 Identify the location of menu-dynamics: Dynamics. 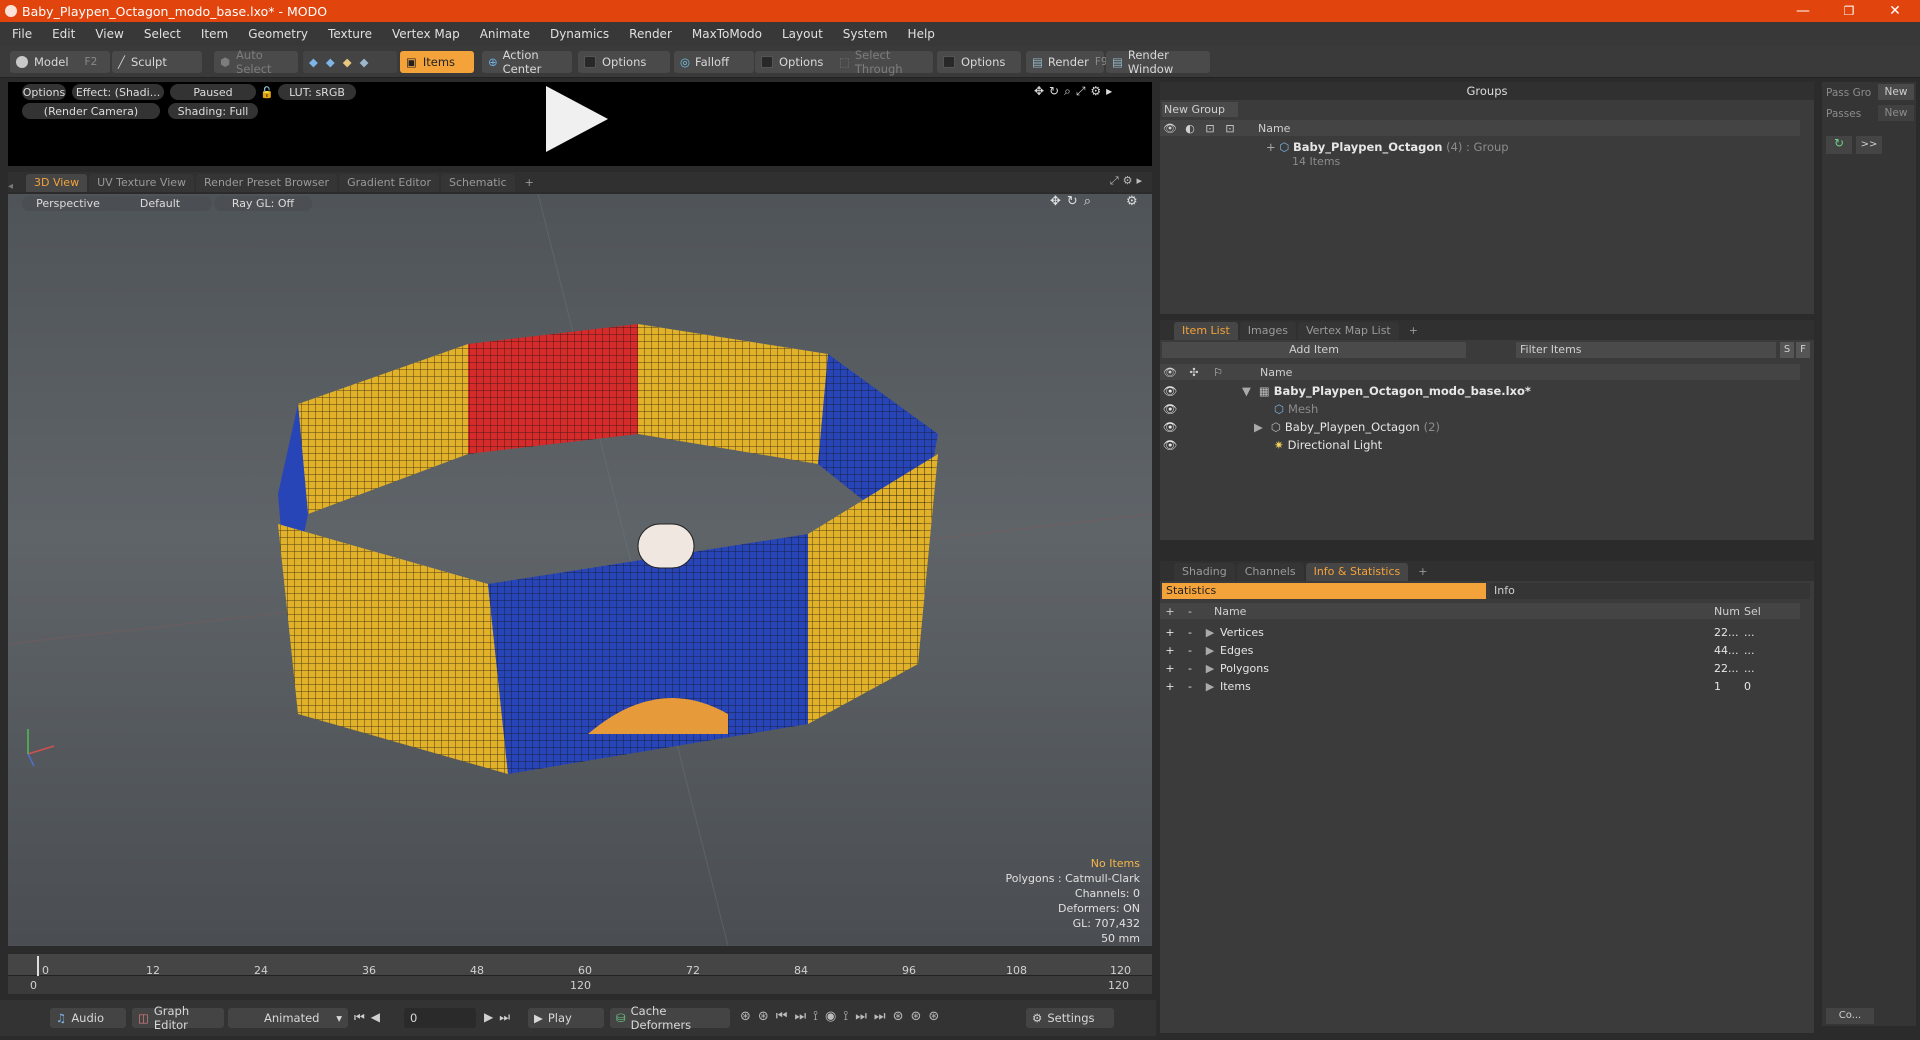
(579, 34).